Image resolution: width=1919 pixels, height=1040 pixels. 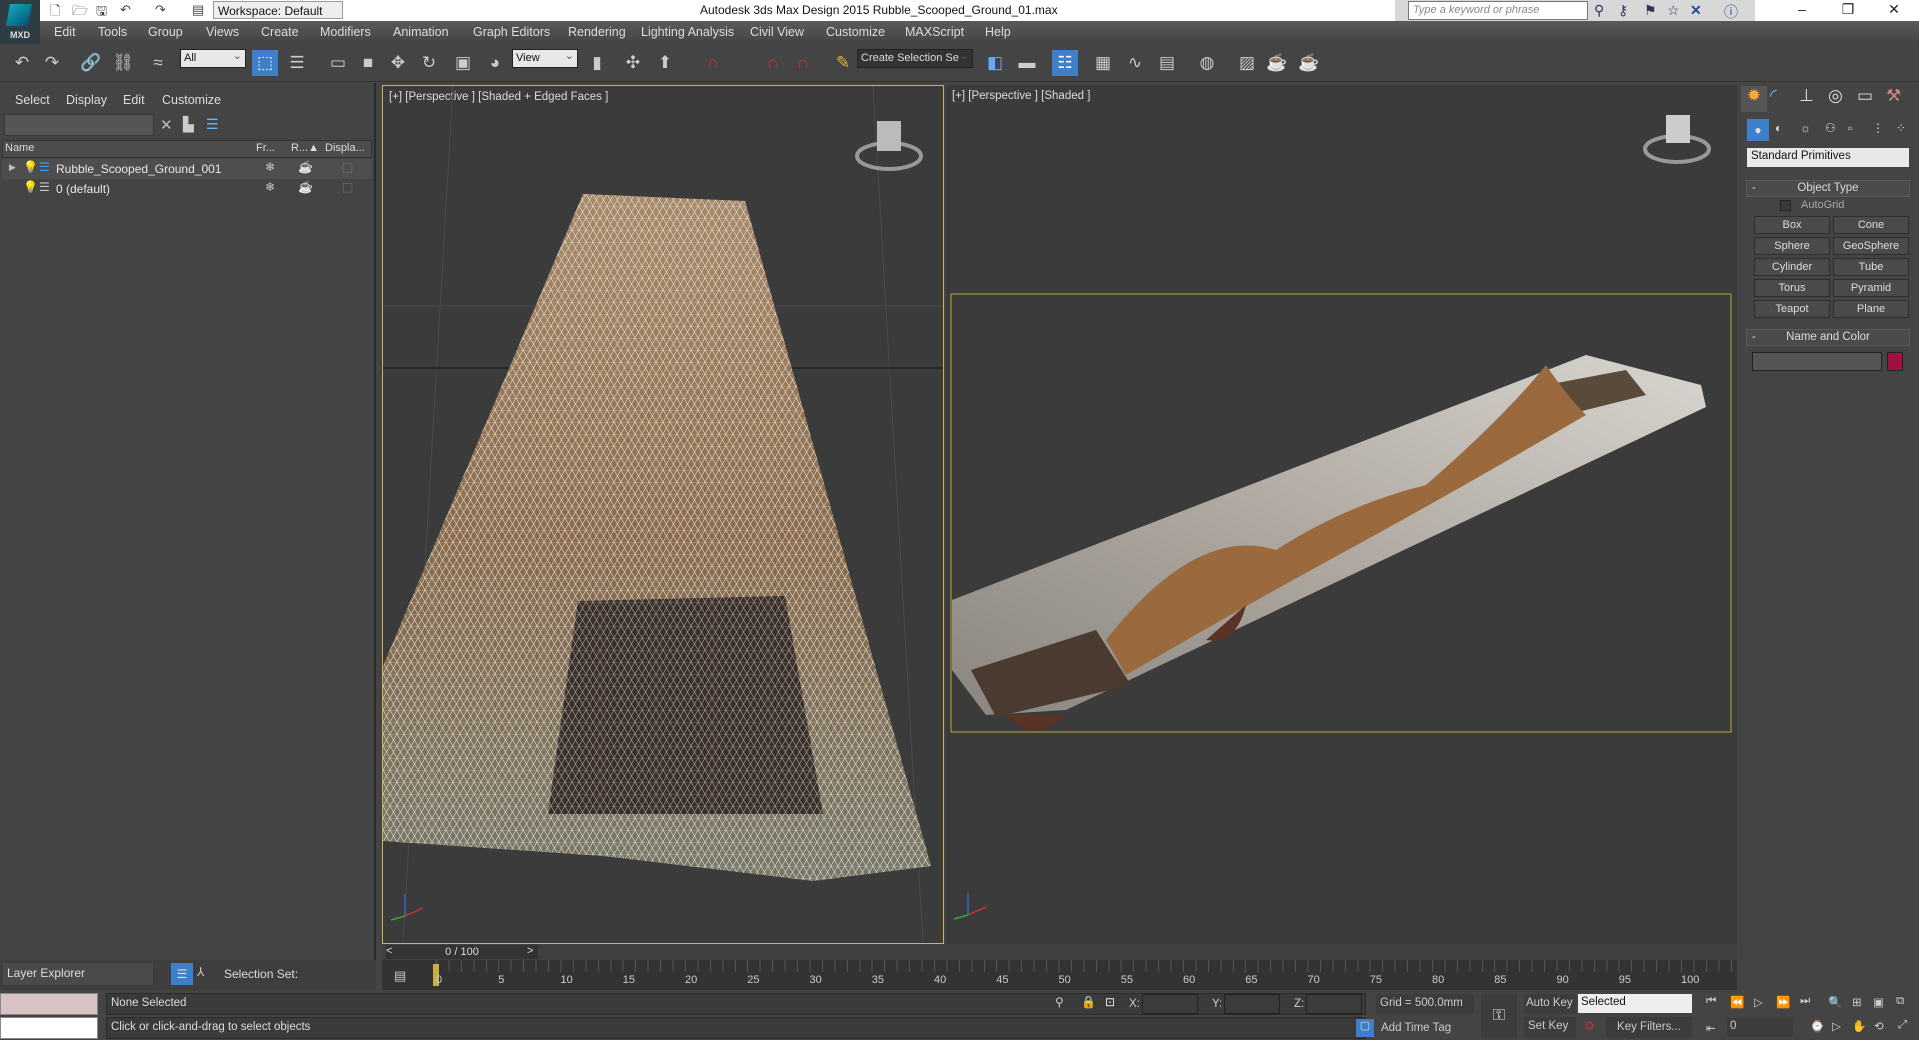 What do you see at coordinates (305, 148) in the screenshot?
I see `column-renderable: R...▲` at bounding box center [305, 148].